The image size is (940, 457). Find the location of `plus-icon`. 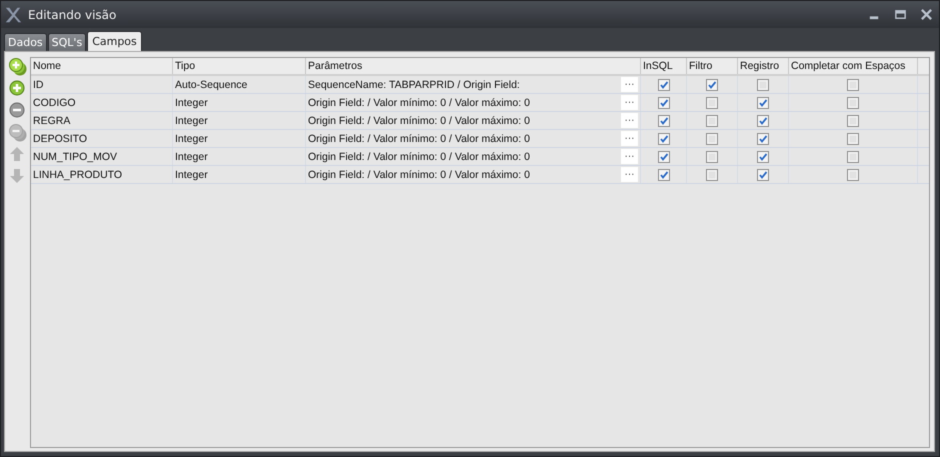

plus-icon is located at coordinates (17, 88).